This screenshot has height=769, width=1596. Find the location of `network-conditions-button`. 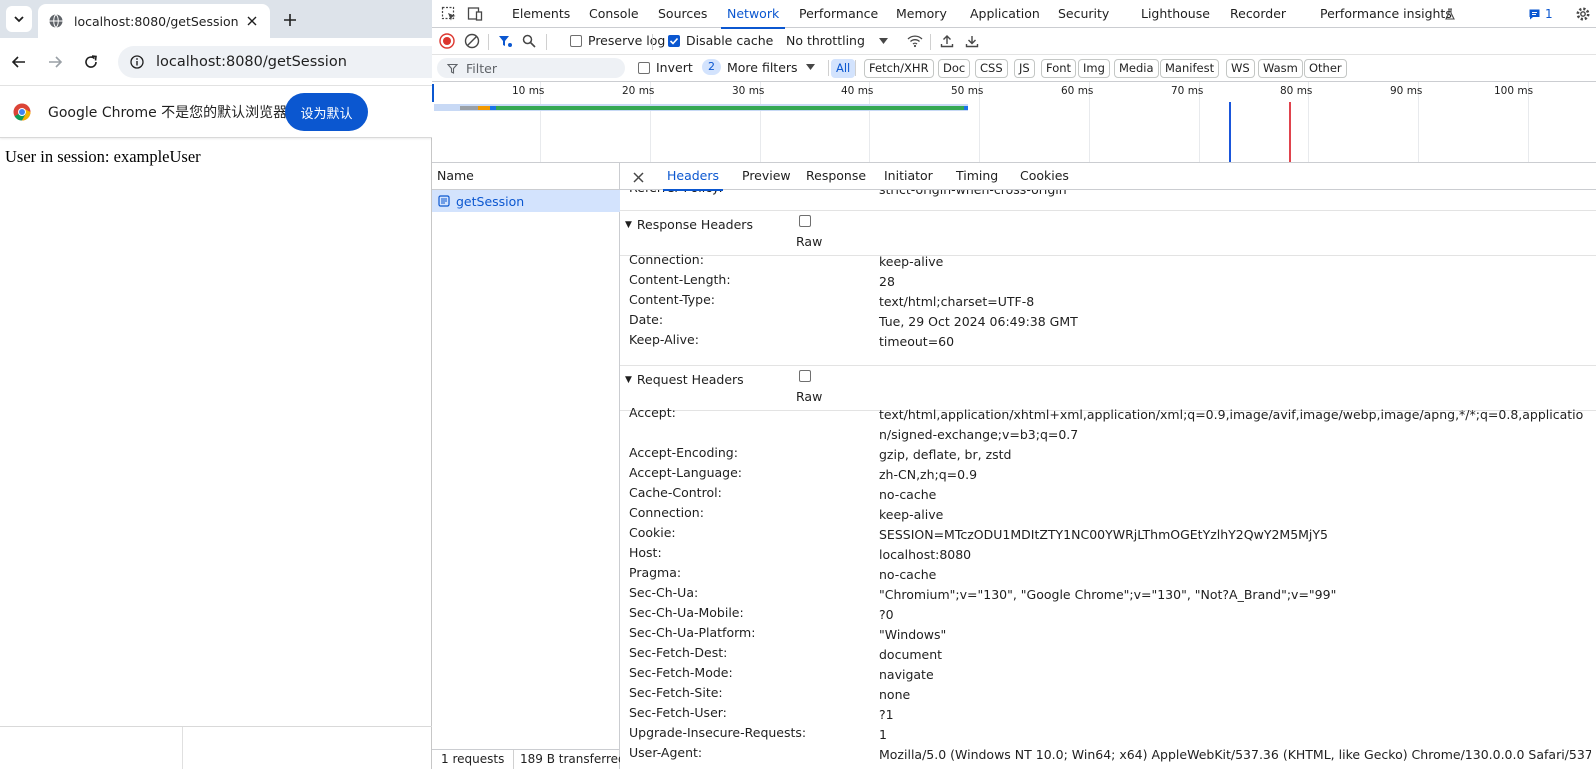

network-conditions-button is located at coordinates (915, 41).